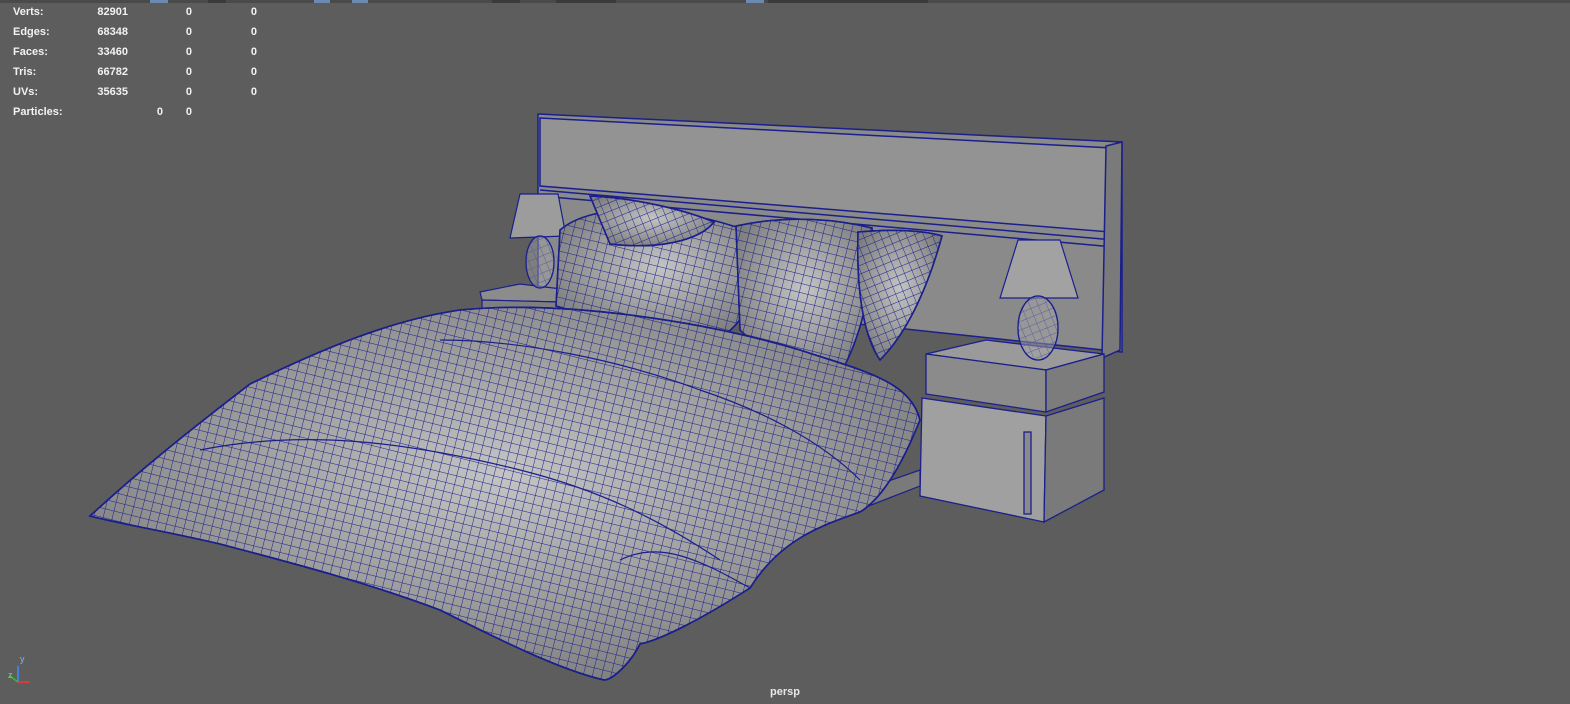  I want to click on hud-label: Tris:, so click(25, 72).